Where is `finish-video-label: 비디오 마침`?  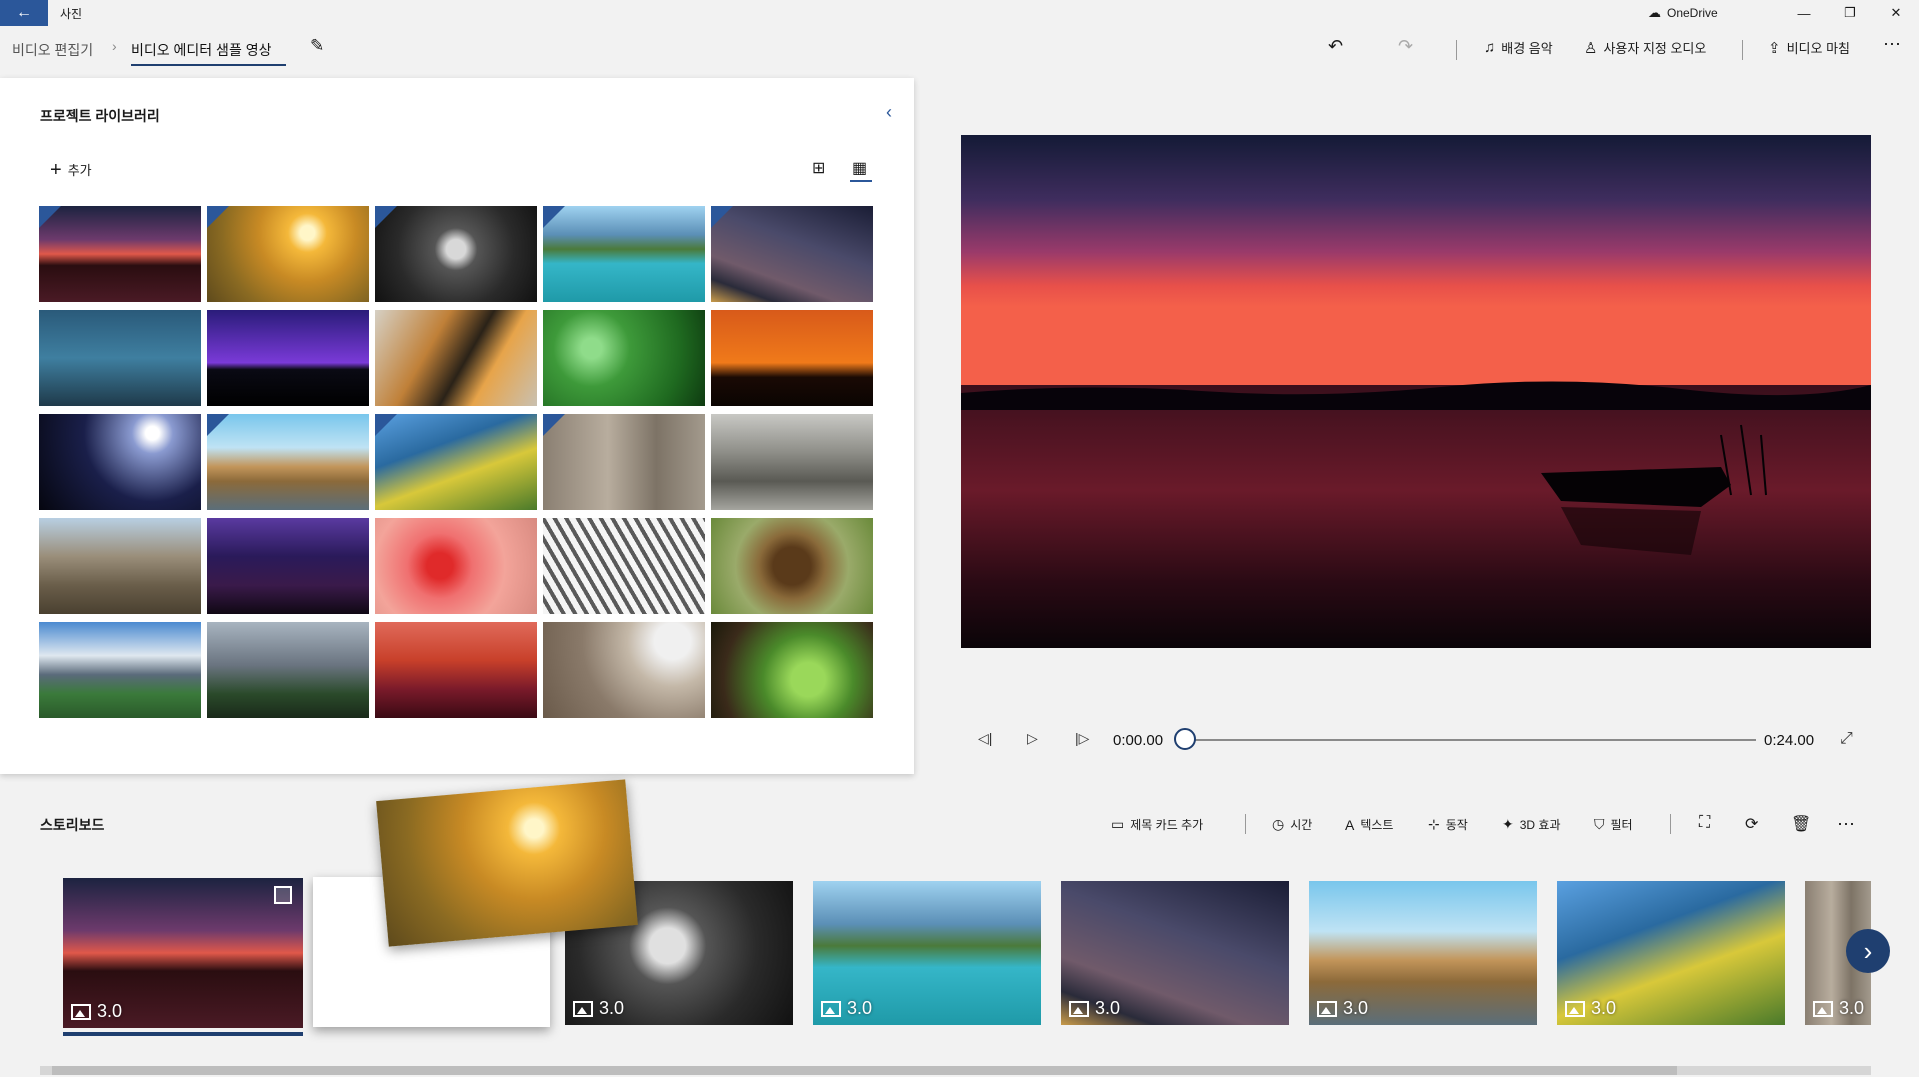 finish-video-label: 비디오 마침 is located at coordinates (1818, 48).